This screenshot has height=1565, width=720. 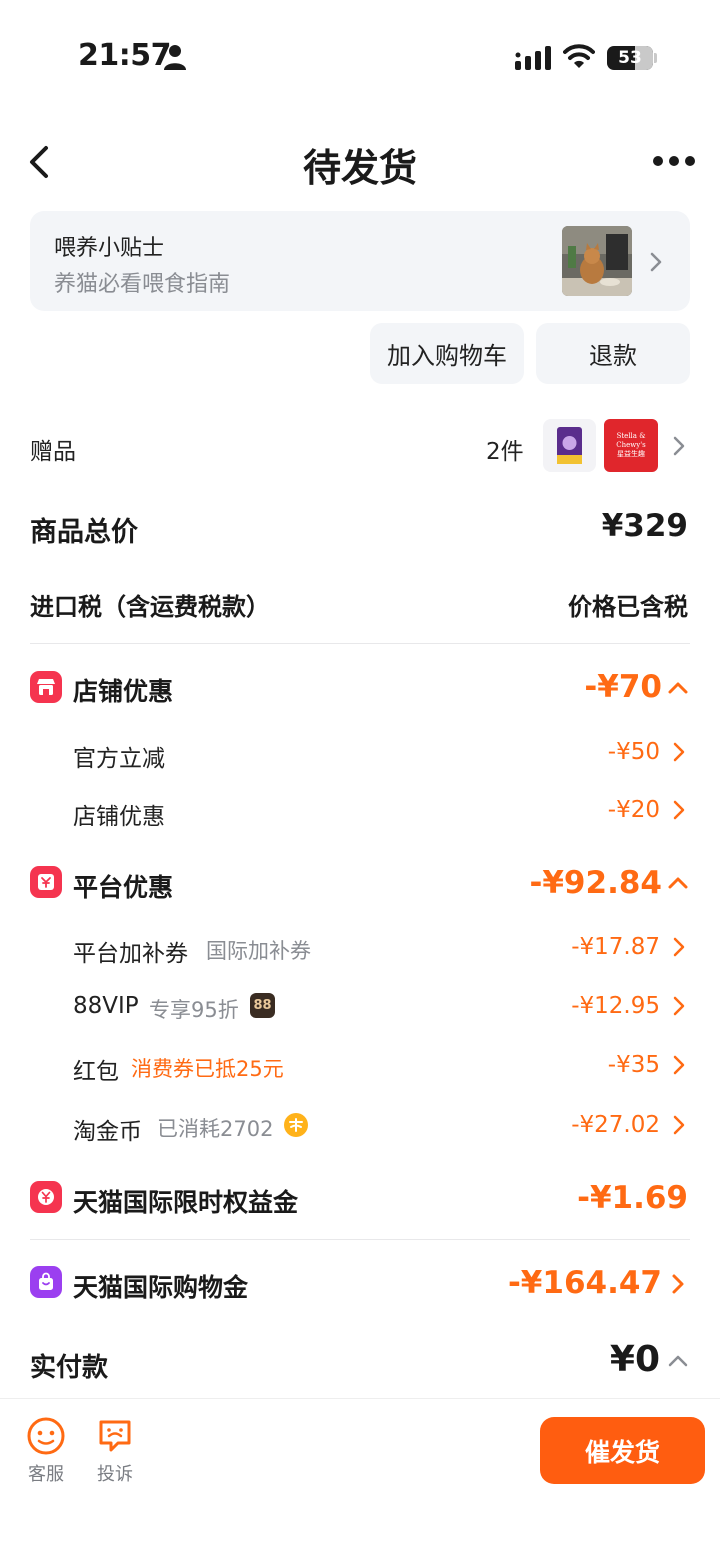 I want to click on cat-feeding-thumbnail, so click(x=597, y=261).